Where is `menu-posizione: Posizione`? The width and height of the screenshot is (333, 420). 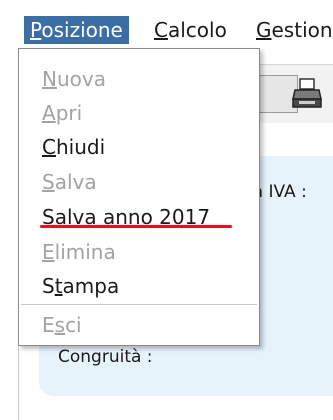 menu-posizione: Posizione is located at coordinates (76, 30).